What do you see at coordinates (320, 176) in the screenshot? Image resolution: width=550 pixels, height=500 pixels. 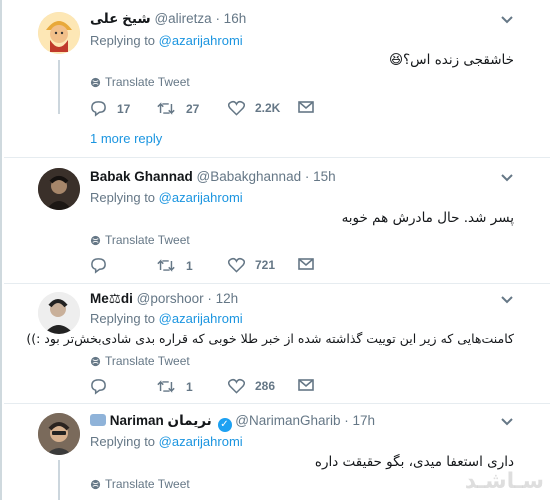 I see `tweet-time: · 15h` at bounding box center [320, 176].